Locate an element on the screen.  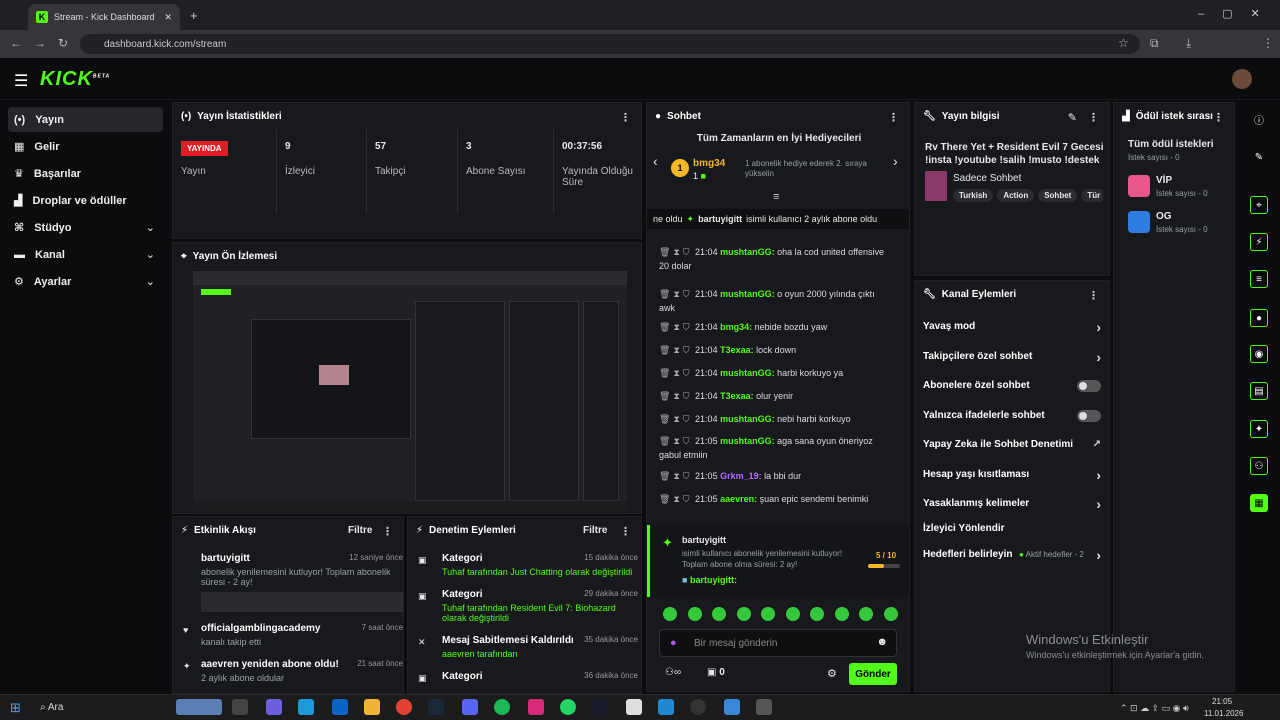
chat-username: T3exaa: is located at coordinates (737, 350).